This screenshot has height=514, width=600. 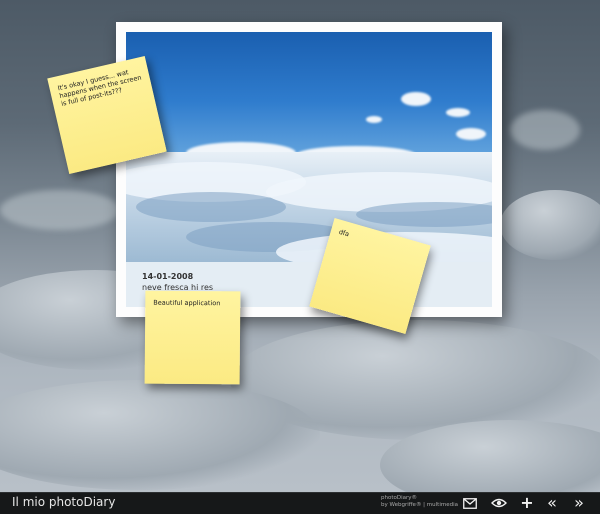 What do you see at coordinates (168, 276) in the screenshot?
I see `photo-date: 14-01-2008` at bounding box center [168, 276].